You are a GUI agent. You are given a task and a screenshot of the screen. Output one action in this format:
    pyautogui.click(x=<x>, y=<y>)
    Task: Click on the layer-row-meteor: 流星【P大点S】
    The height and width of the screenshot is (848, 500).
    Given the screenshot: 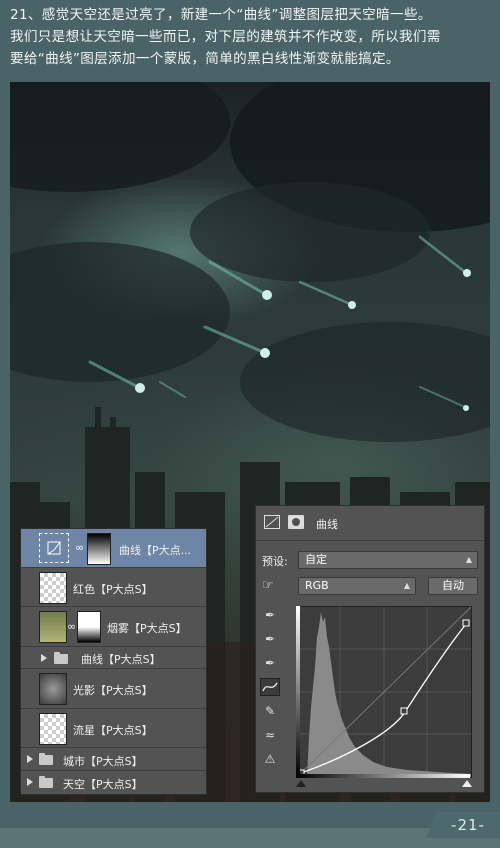 What is the action you would take?
    pyautogui.click(x=113, y=728)
    